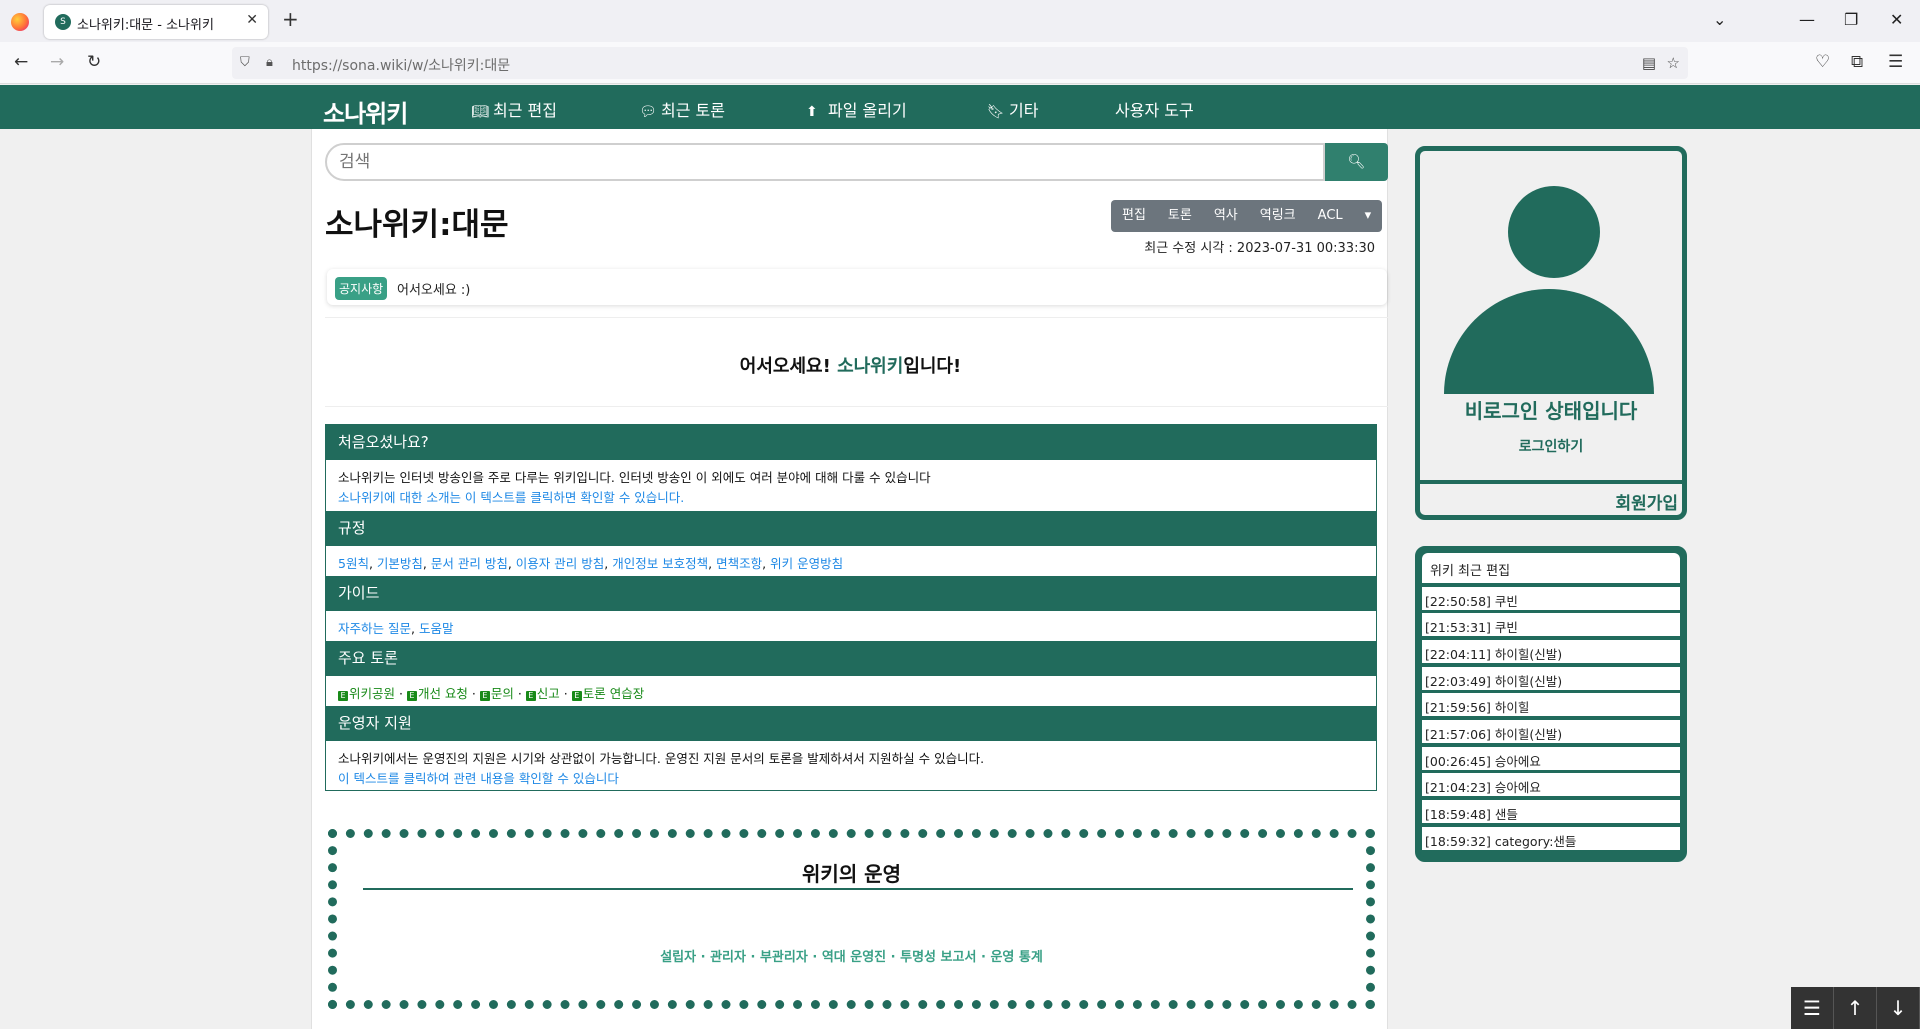 Image resolution: width=1920 pixels, height=1029 pixels. What do you see at coordinates (1551, 731) in the screenshot?
I see `recent-edit-item: [21:57:06] 하이힐(신발)` at bounding box center [1551, 731].